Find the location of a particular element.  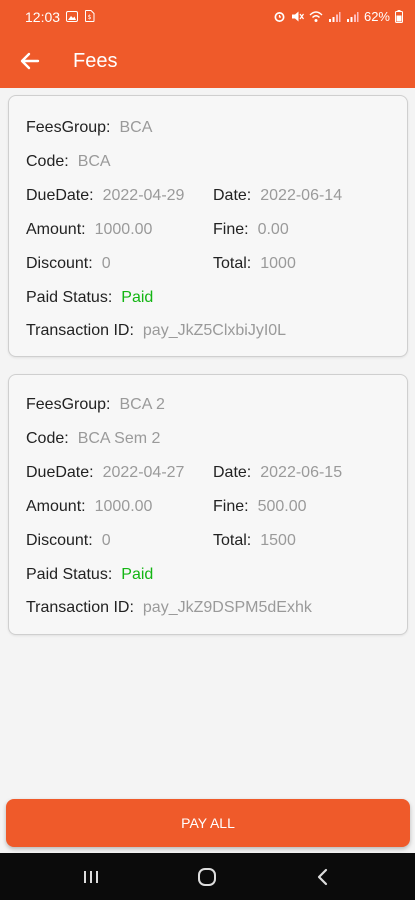

code-row: Code: BCA is located at coordinates (68, 162).